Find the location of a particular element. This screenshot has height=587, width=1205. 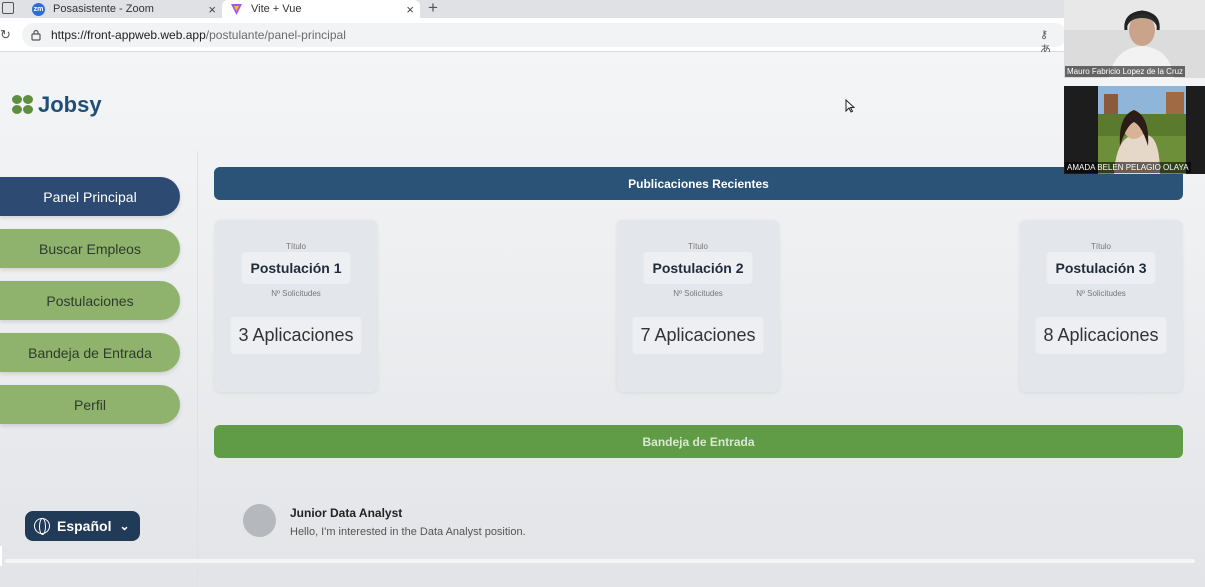

browser-tab-zoom: zm Posasistente - Zoom × is located at coordinates (124, 9).